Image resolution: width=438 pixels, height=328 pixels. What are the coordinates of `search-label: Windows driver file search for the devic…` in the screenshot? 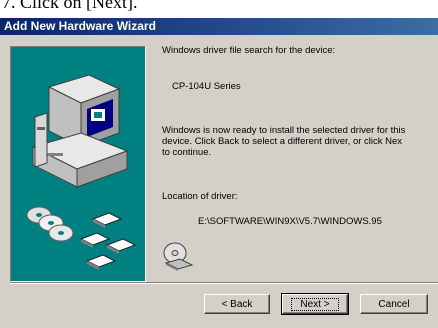 It's located at (249, 50).